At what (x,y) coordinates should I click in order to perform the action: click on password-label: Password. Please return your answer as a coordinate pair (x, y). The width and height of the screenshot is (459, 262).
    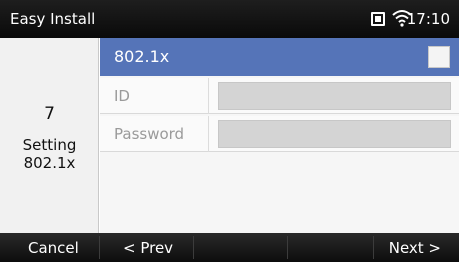
    Looking at the image, I should click on (149, 134).